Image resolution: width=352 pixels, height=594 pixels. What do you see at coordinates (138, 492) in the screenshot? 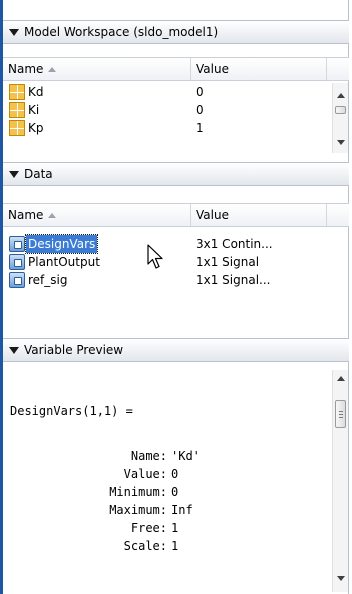
I see `preview-field-label: Minimum:` at bounding box center [138, 492].